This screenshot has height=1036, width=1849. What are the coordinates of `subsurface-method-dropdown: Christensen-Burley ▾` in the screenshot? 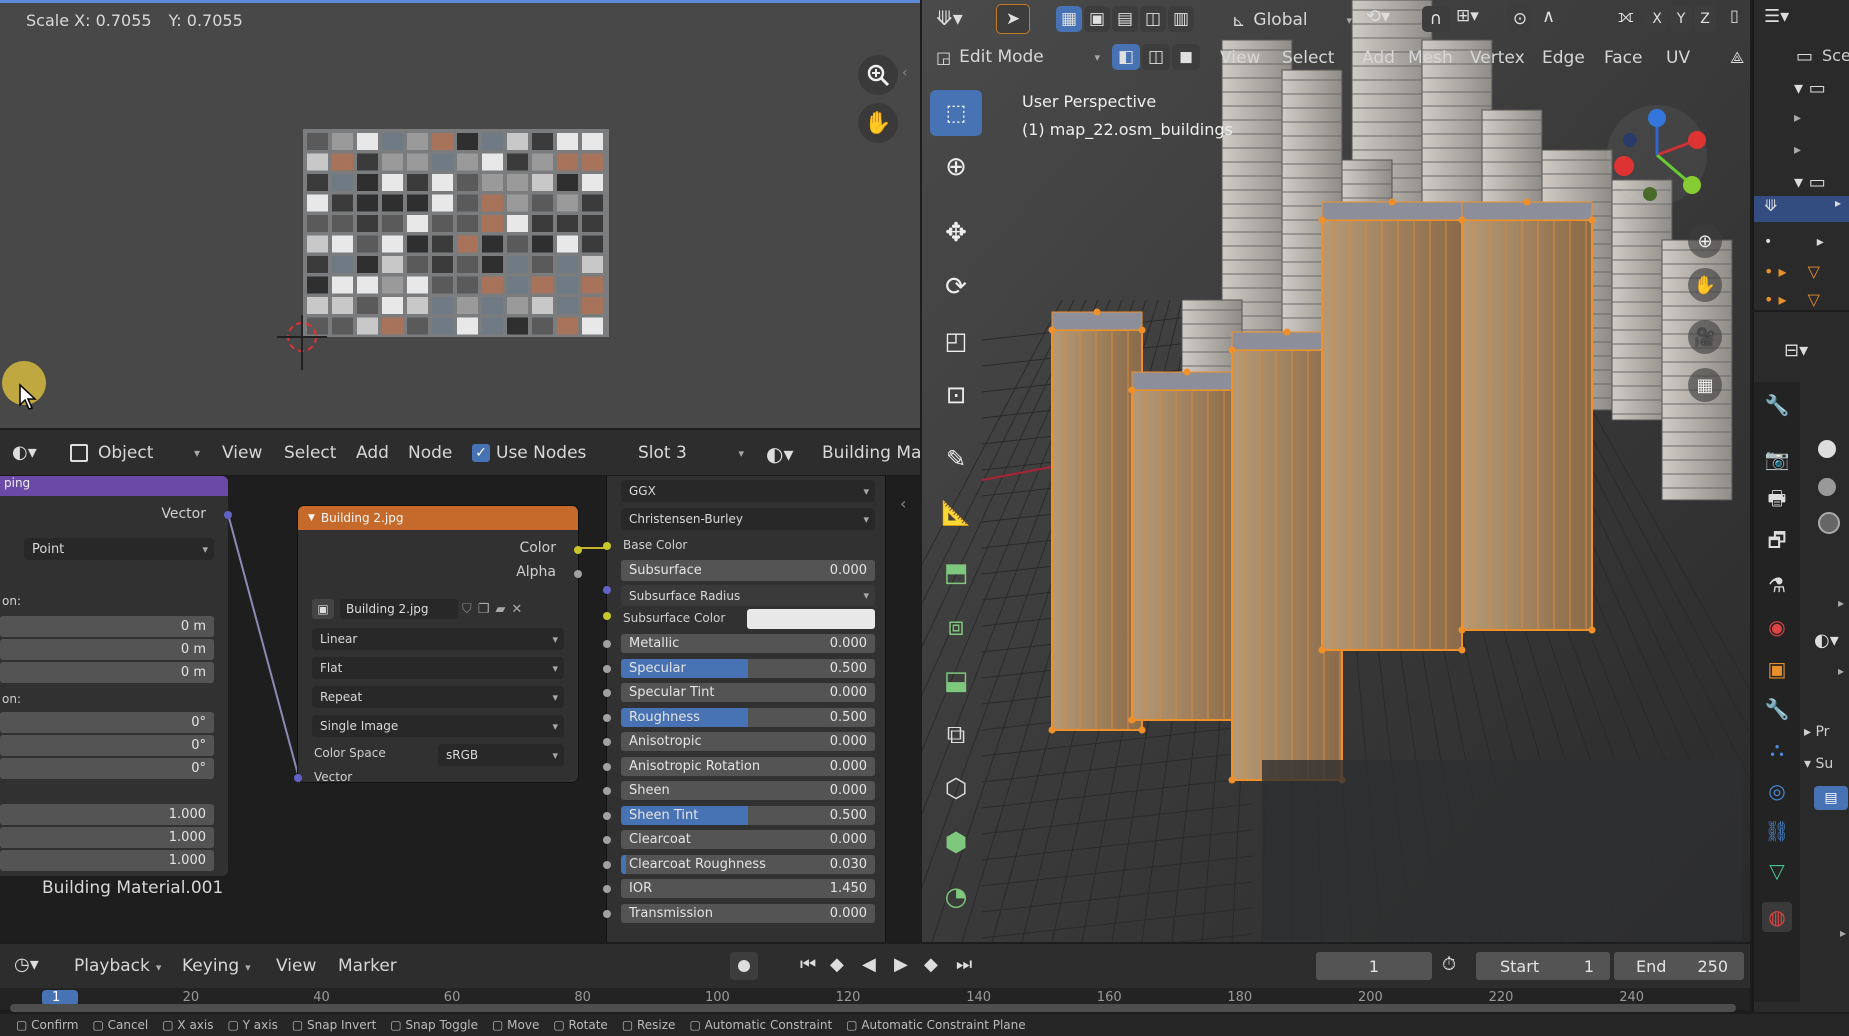 It's located at (748, 519).